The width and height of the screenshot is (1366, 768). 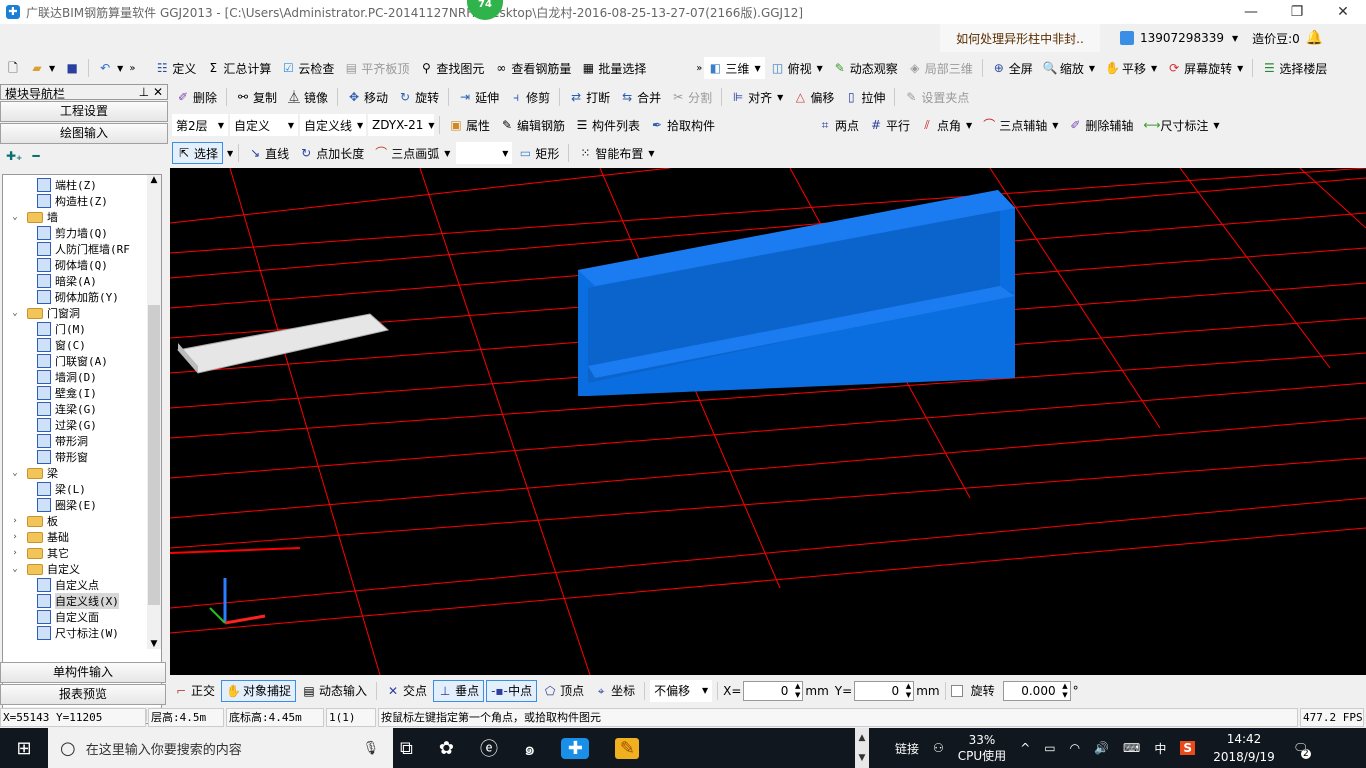 What do you see at coordinates (110, 68) in the screenshot?
I see `undo-button: ↶ ▼` at bounding box center [110, 68].